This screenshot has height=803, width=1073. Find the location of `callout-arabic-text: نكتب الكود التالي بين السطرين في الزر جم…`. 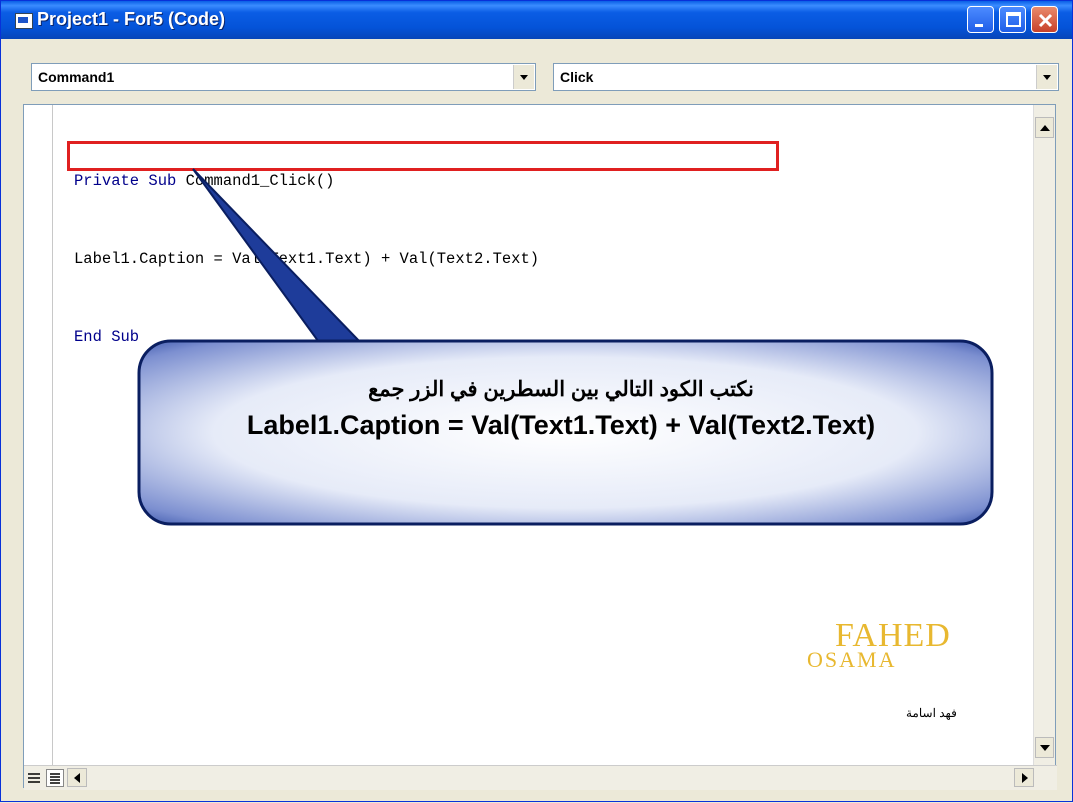

callout-arabic-text: نكتب الكود التالي بين السطرين في الزر جم… is located at coordinates (561, 389).